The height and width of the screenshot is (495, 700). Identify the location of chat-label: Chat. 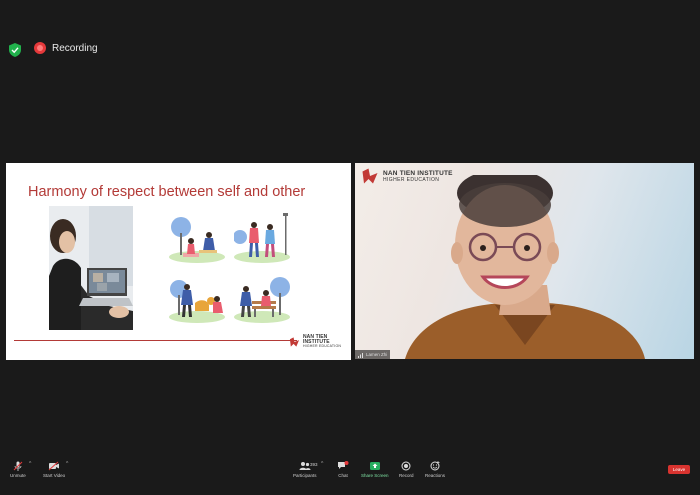
(343, 475).